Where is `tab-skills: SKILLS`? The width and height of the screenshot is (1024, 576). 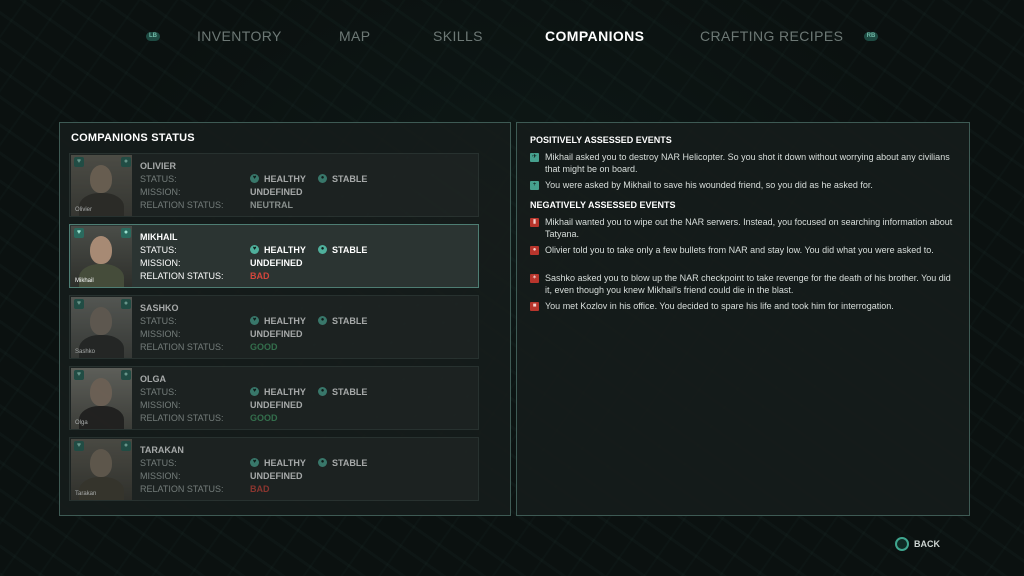 tab-skills: SKILLS is located at coordinates (458, 36).